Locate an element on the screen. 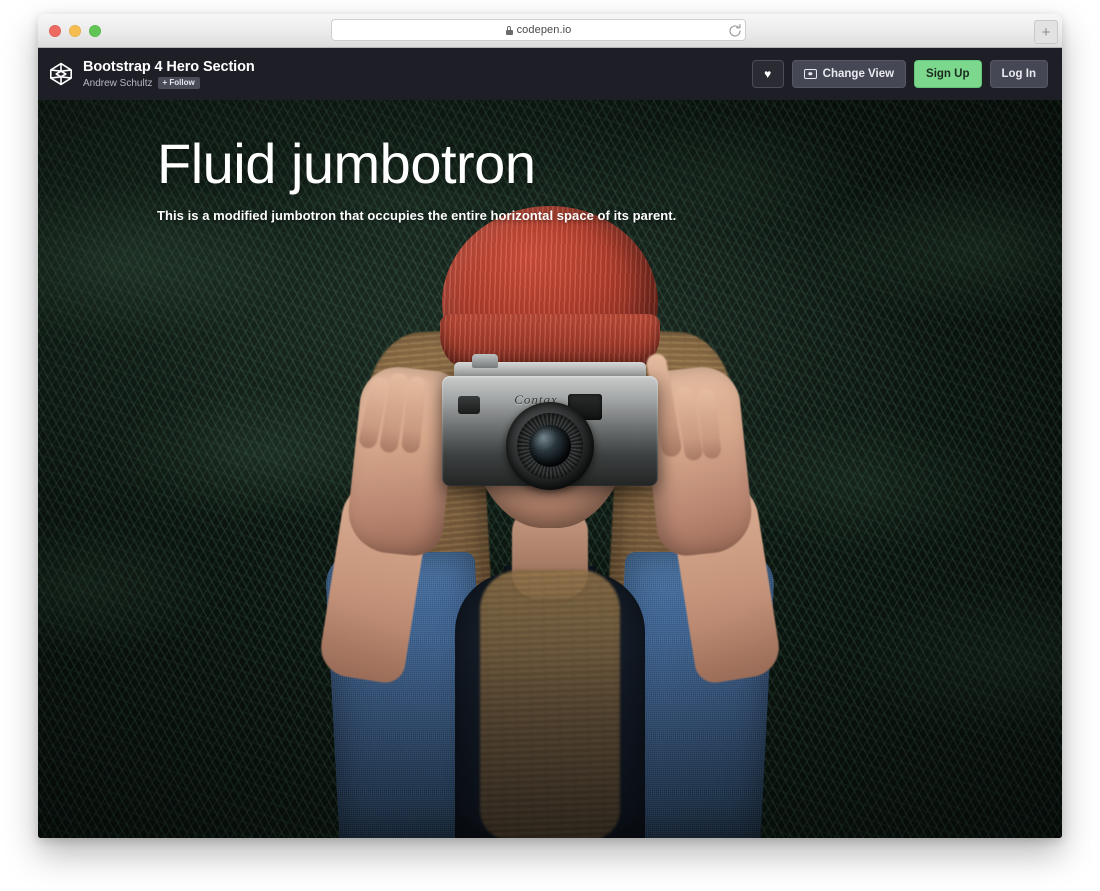  follow-button: + Follow is located at coordinates (179, 83).